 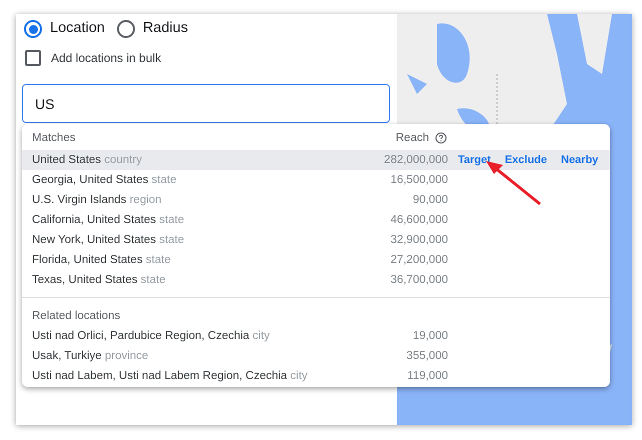 I want to click on location-row: Usti nad Orlici, Pardubice Region, Czechia city 19,000, so click(x=316, y=337).